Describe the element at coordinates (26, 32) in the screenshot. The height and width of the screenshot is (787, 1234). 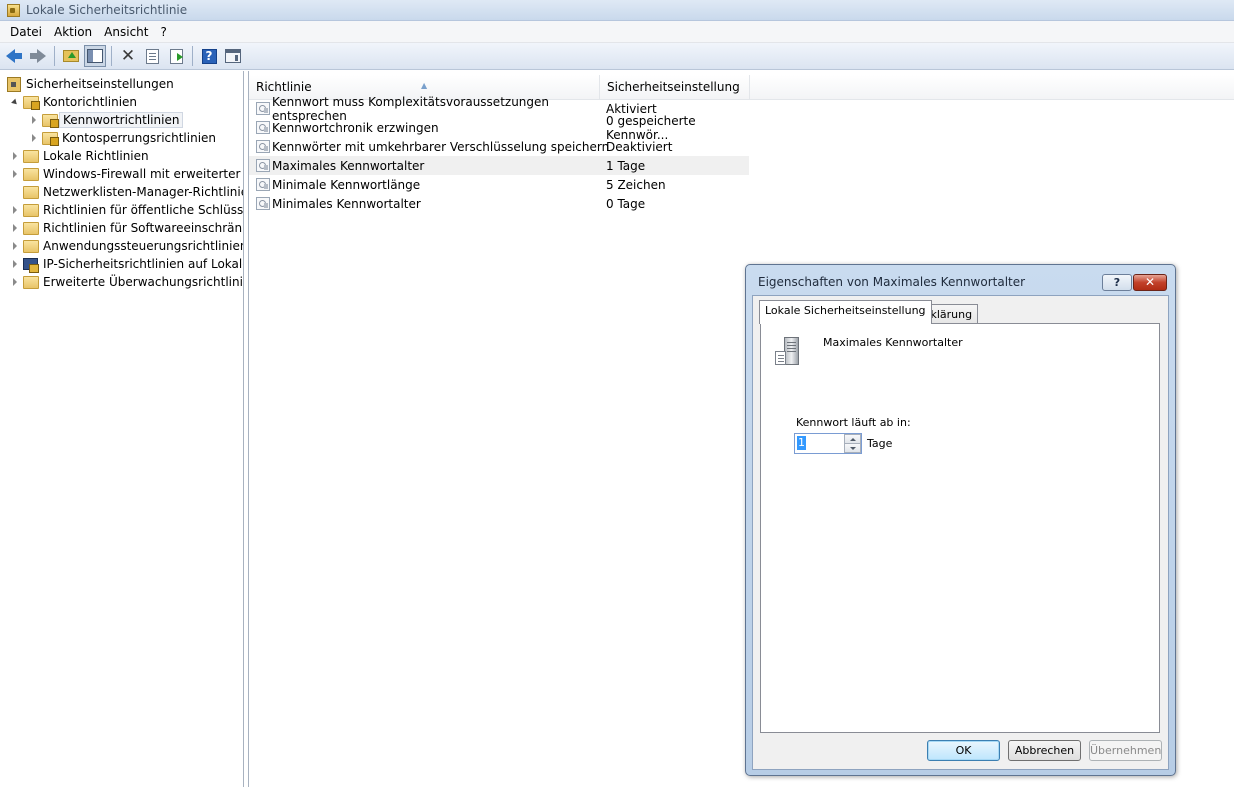
I see `menu-datei: Datei` at that location.